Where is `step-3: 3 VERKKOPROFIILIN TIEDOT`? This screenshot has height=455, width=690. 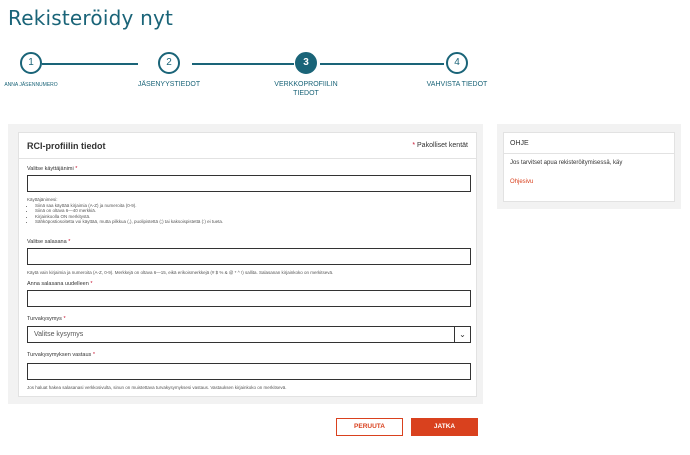
step-3: 3 VERKKOPROFIILIN TIEDOT is located at coordinates (306, 73).